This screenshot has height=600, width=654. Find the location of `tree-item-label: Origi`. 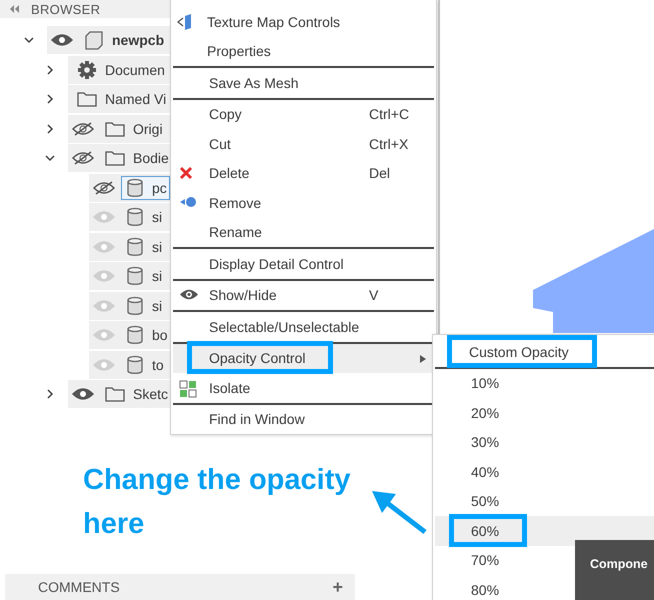

tree-item-label: Origi is located at coordinates (148, 128).